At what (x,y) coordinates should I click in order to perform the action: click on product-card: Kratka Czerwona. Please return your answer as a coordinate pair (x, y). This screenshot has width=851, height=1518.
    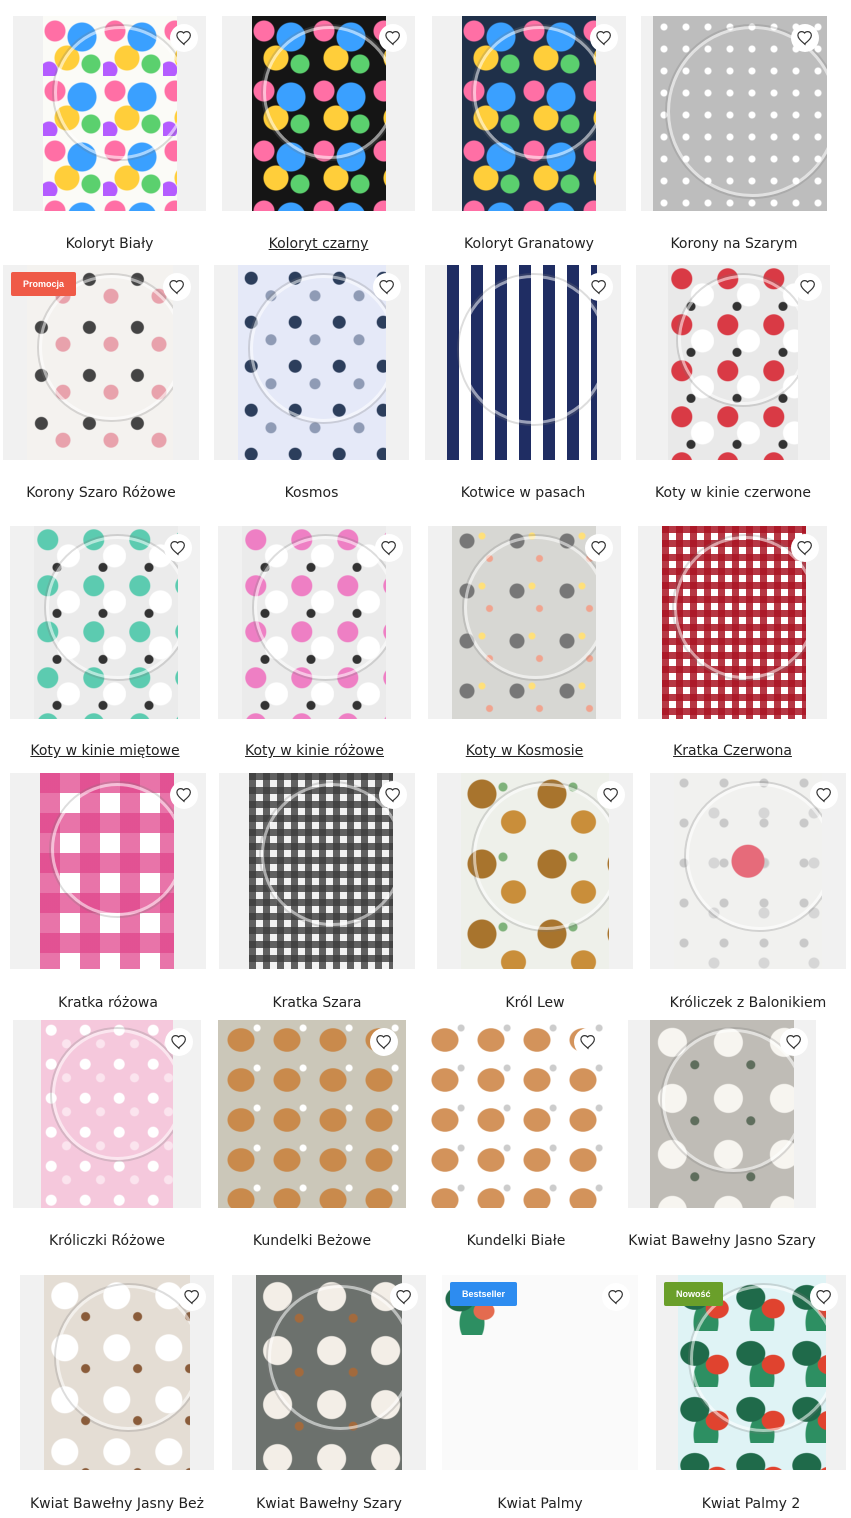
    Looking at the image, I should click on (732, 642).